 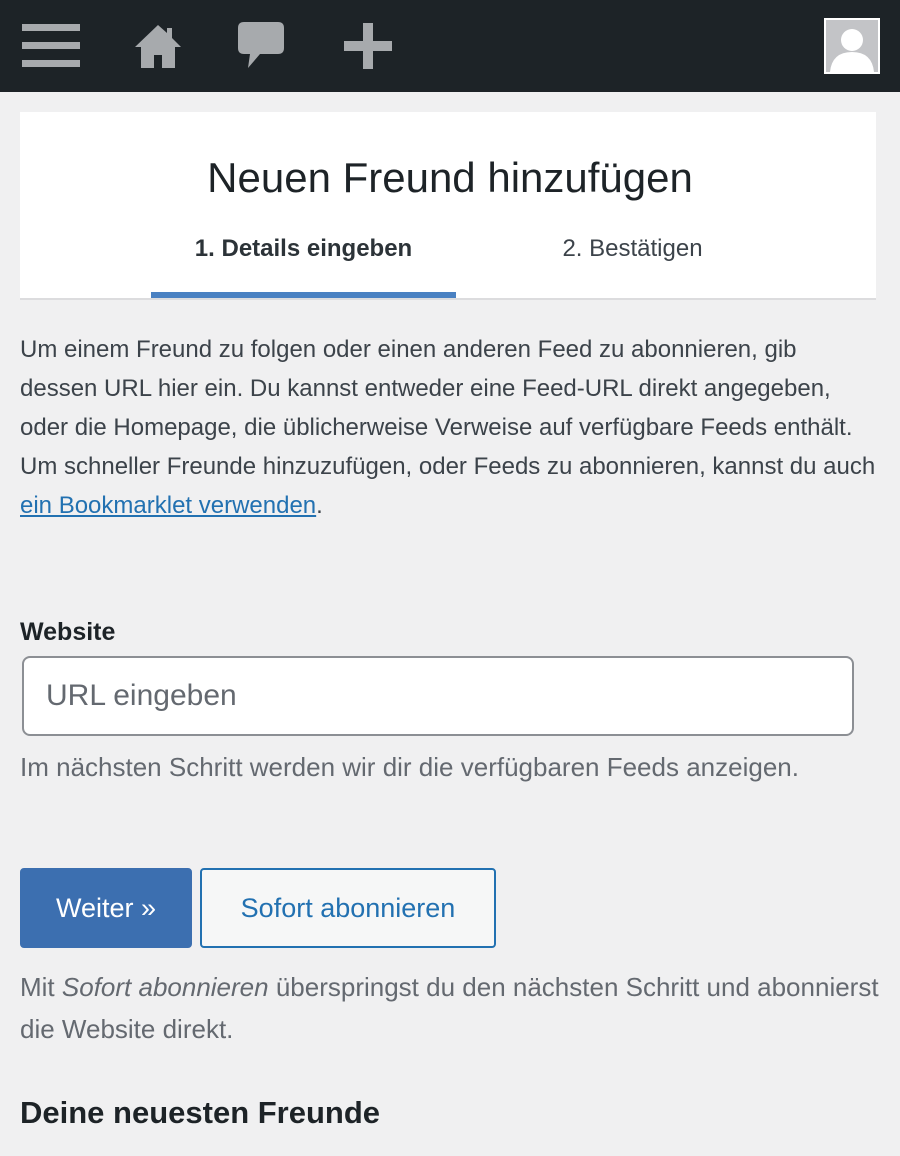 I want to click on plus-icon, so click(x=368, y=46).